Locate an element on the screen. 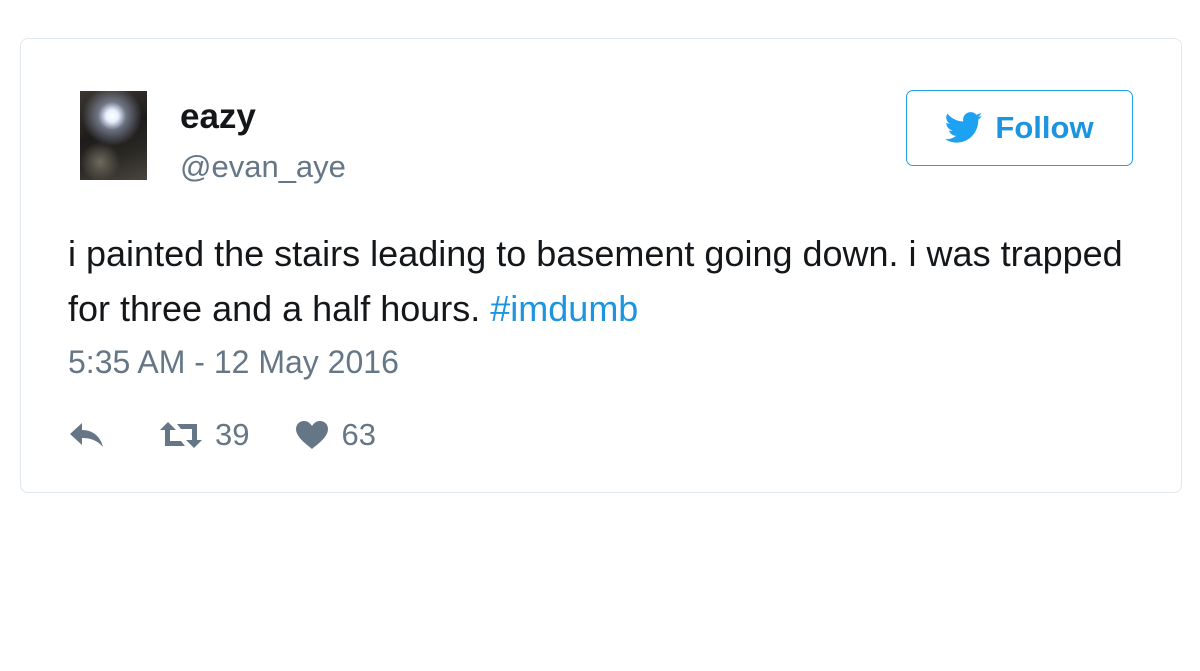  reply-icon is located at coordinates (86, 435).